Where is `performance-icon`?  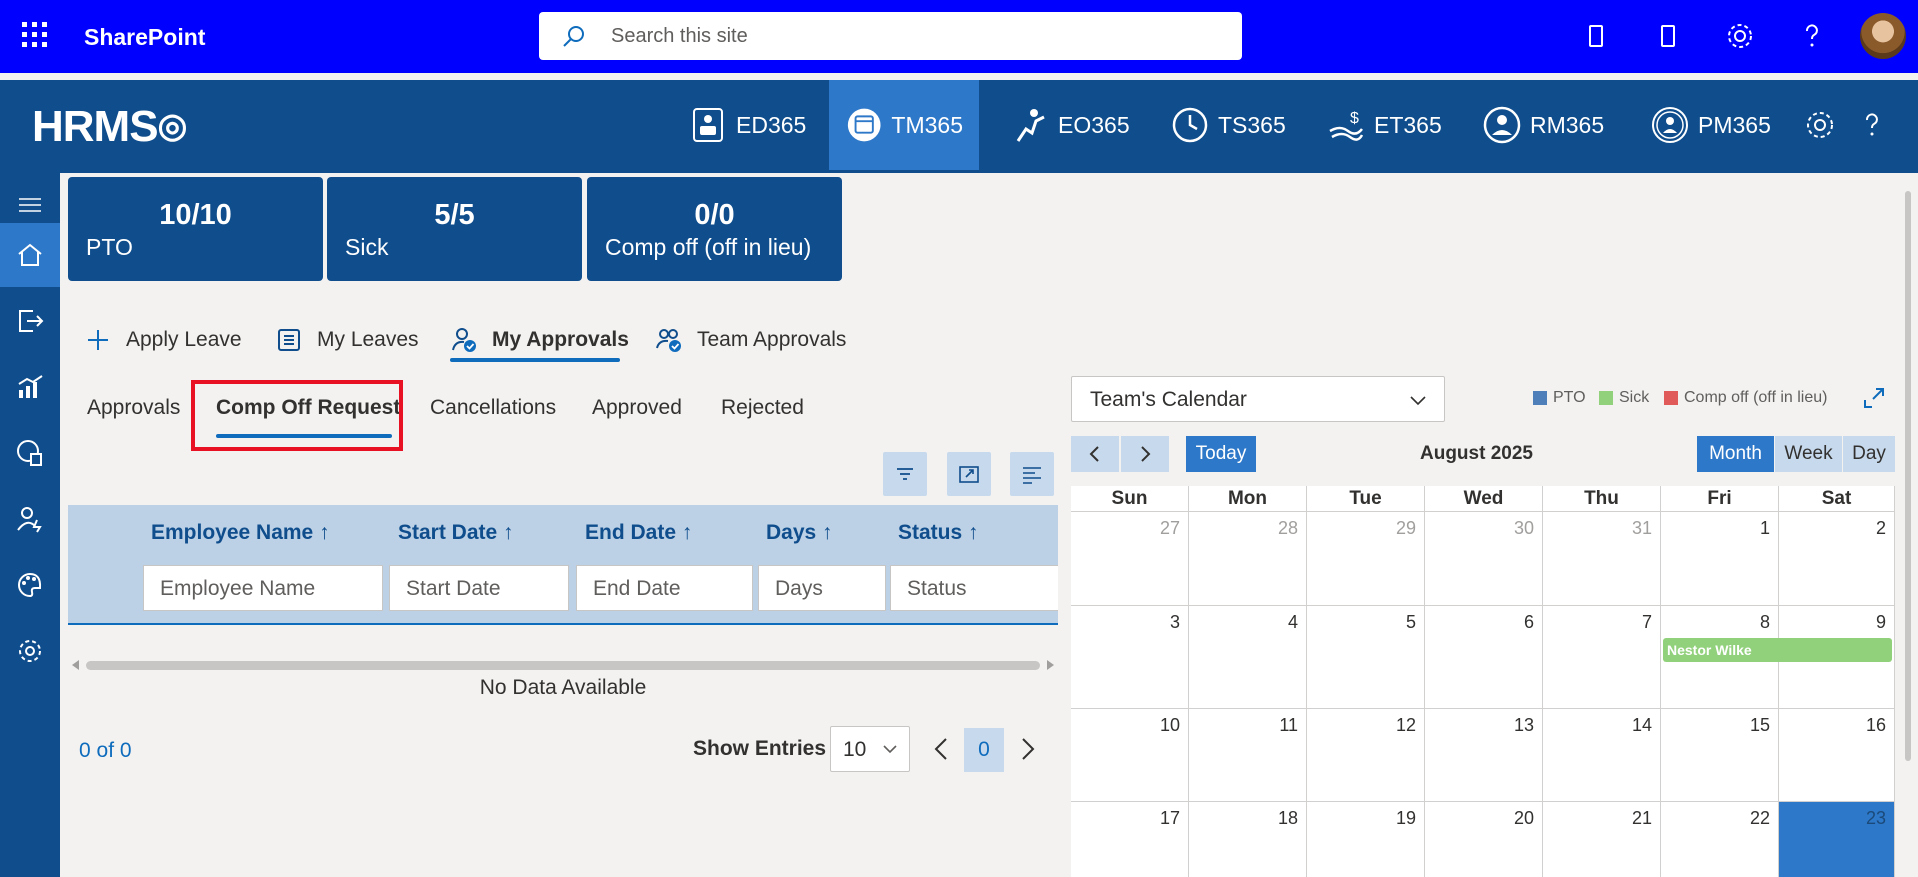
performance-icon is located at coordinates (1670, 125).